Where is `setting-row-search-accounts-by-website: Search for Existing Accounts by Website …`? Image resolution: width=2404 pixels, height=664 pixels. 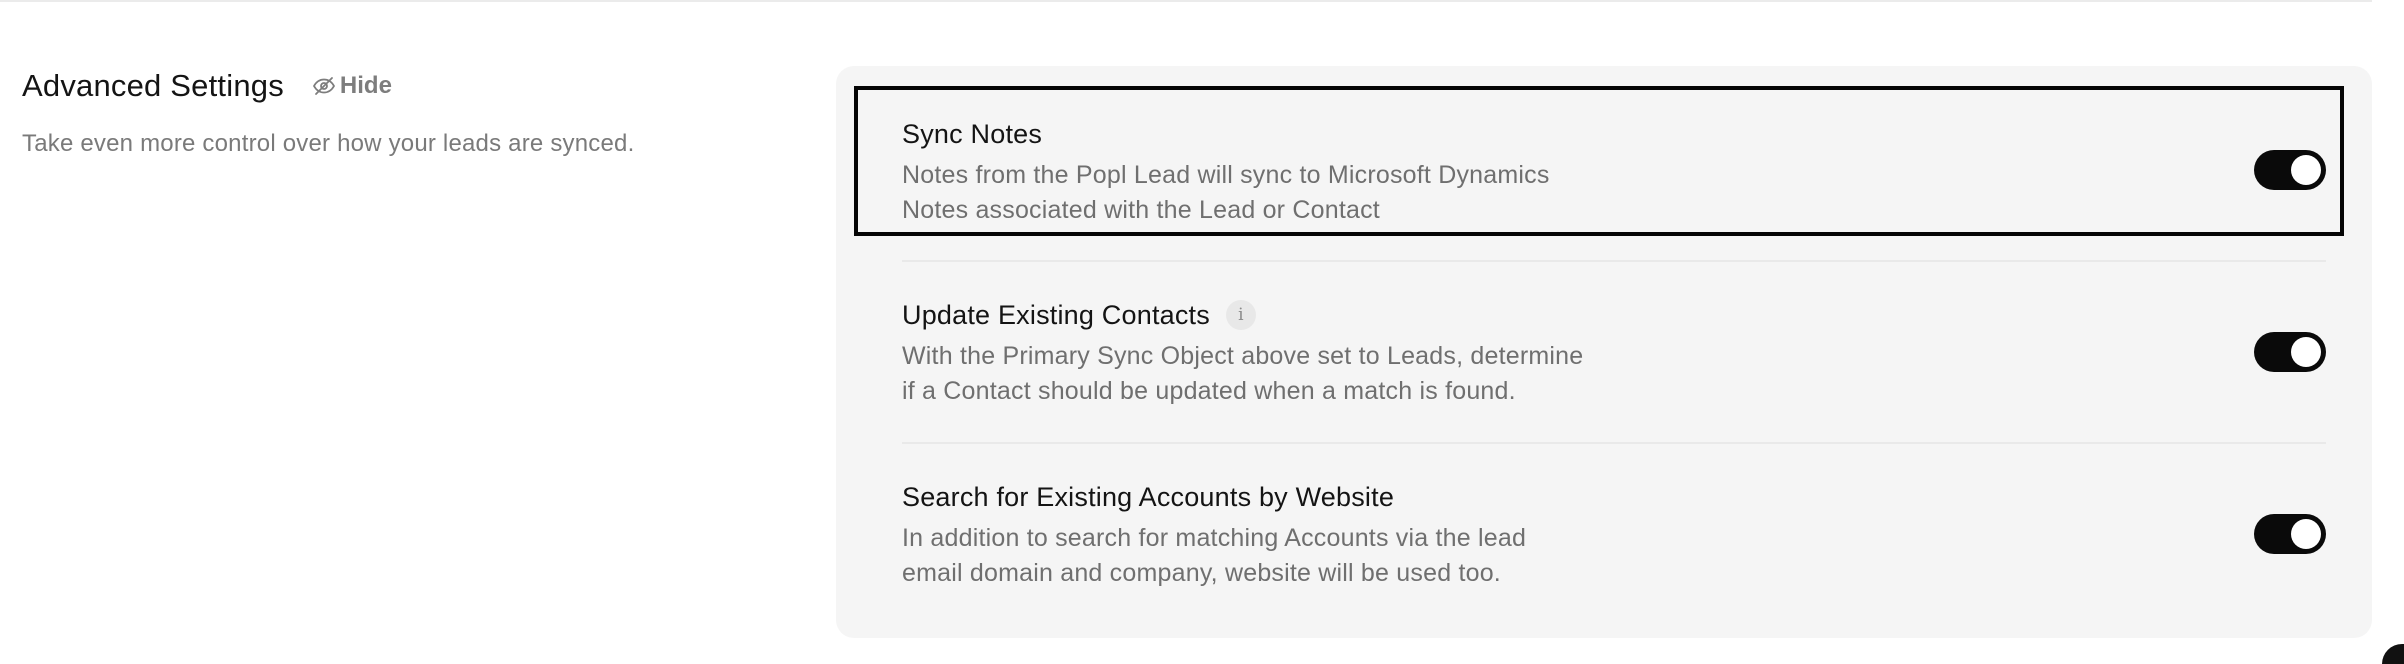
setting-row-search-accounts-by-website: Search for Existing Accounts by Website … is located at coordinates (1591, 534).